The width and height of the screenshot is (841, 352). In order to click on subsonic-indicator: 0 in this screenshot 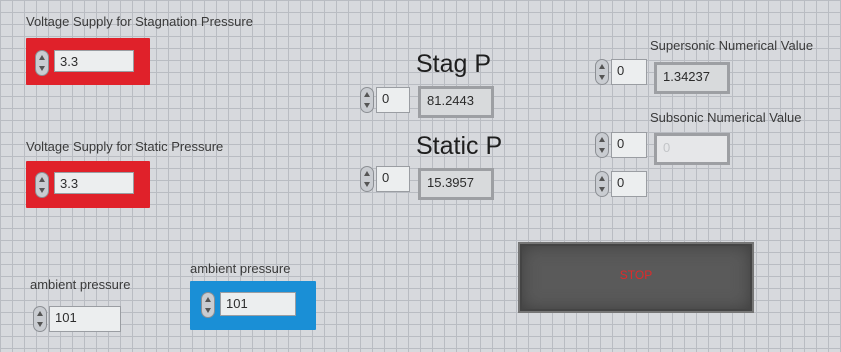, I will do `click(692, 149)`.